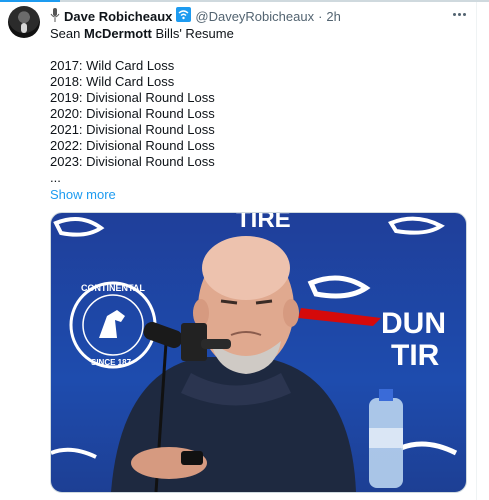 The height and width of the screenshot is (500, 489). Describe the element at coordinates (415, 355) in the screenshot. I see `backdrop-text-right-2: TIR` at that location.